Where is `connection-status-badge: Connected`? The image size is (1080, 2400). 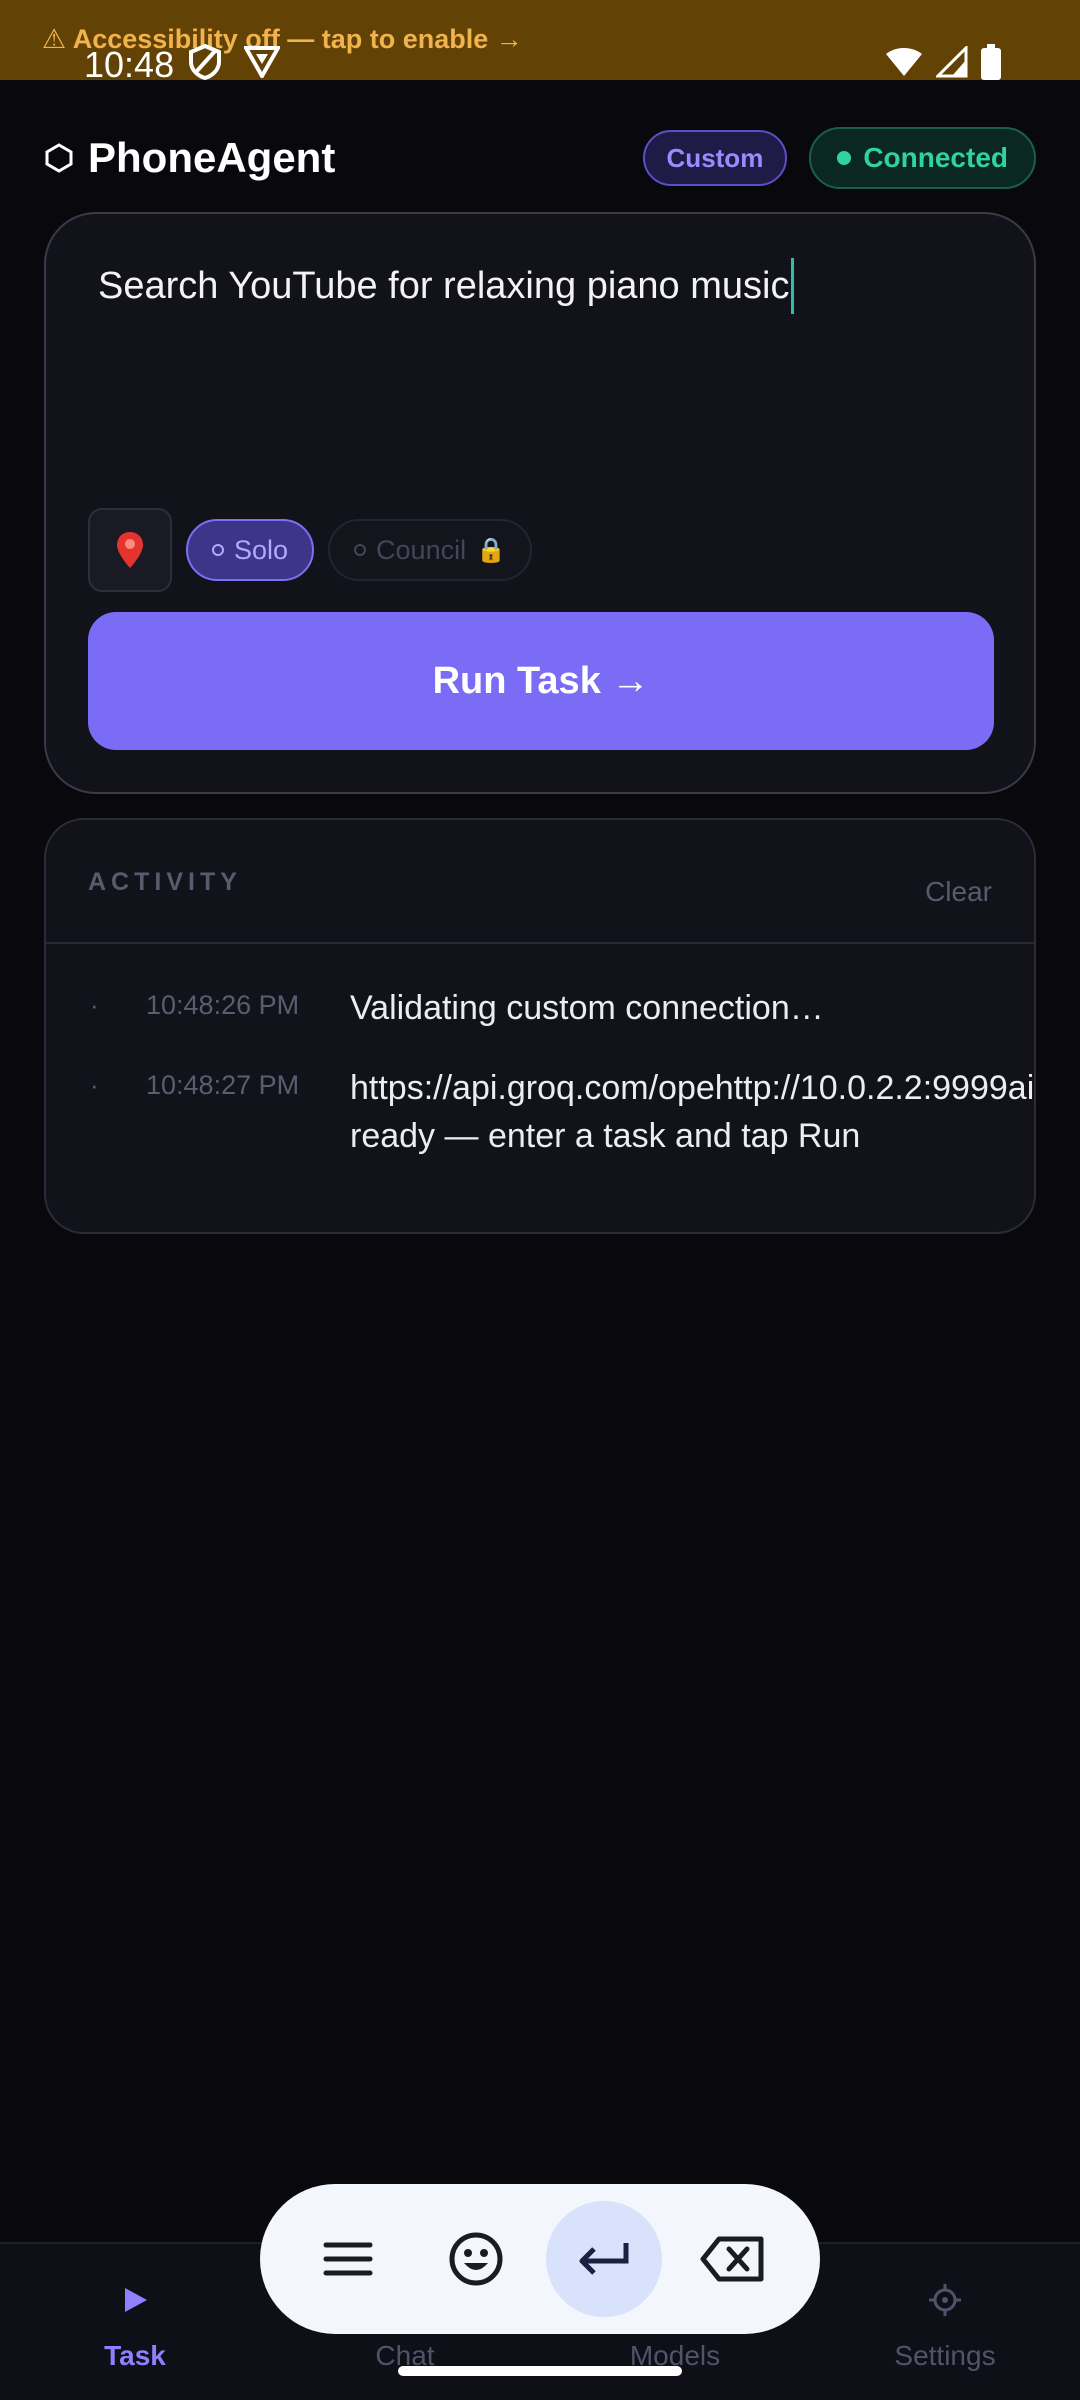 connection-status-badge: Connected is located at coordinates (922, 158).